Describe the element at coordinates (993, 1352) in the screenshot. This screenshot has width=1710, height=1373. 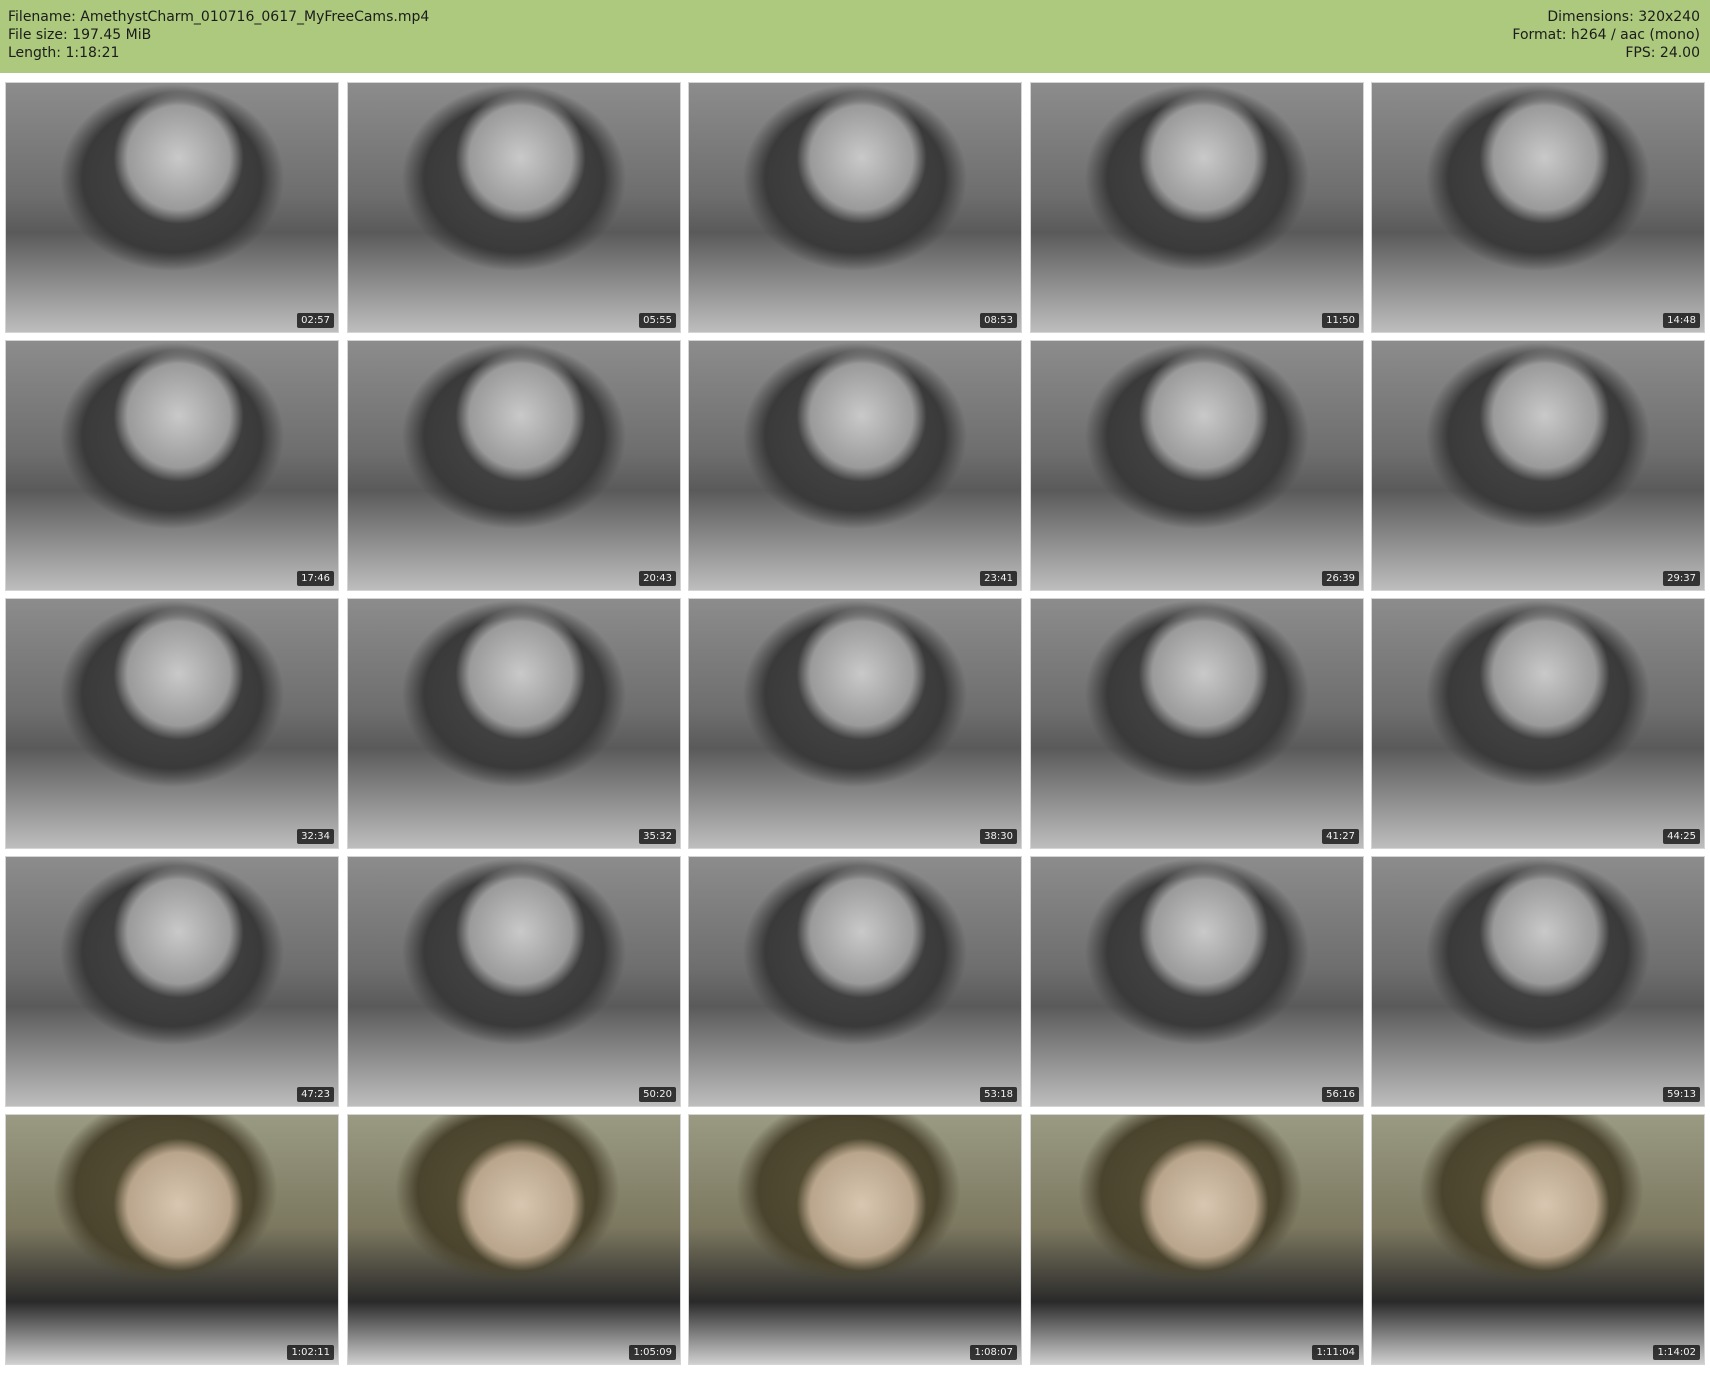
I see `timestamp-label: 1:08:07` at that location.